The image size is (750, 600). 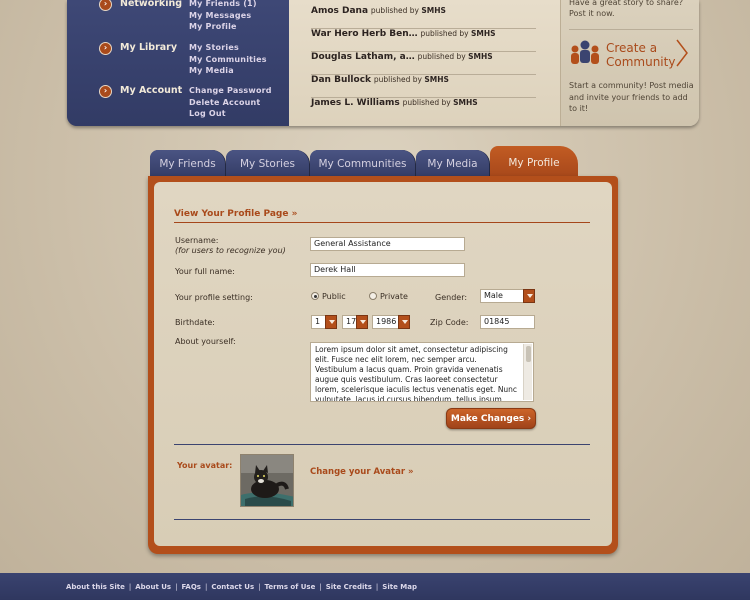 I want to click on footer-link-terms: Terms of Use, so click(x=289, y=587).